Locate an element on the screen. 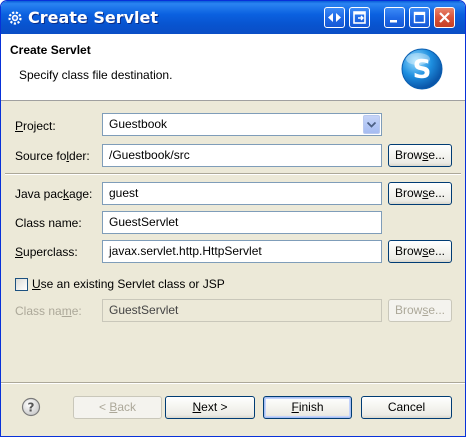 Image resolution: width=466 pixels, height=437 pixels. java-package-field: guest is located at coordinates (242, 193).